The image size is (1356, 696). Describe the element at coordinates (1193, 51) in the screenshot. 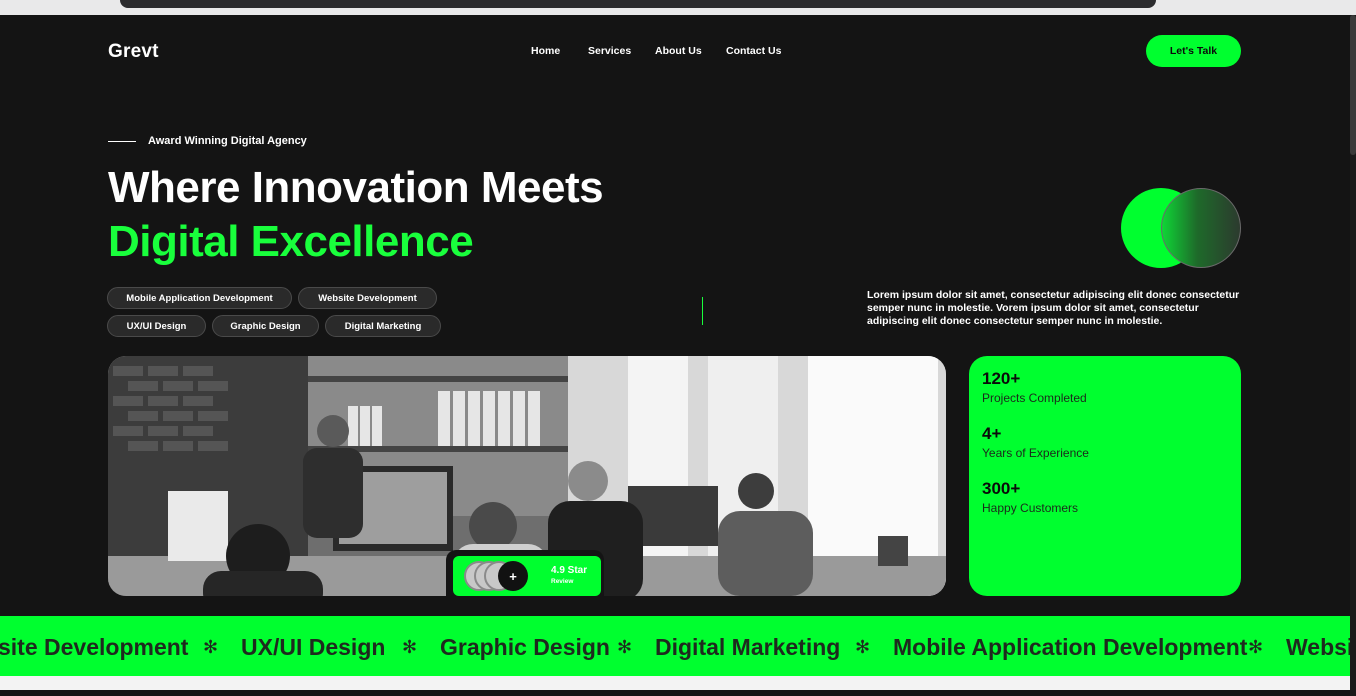

I see `lets-talk-button: Let's Talk` at that location.